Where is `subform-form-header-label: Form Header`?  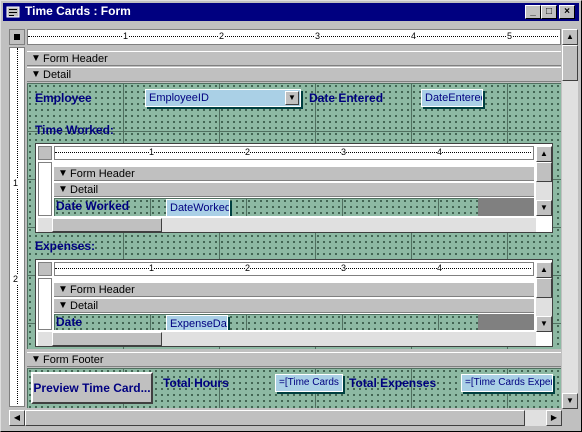 subform-form-header-label: Form Header is located at coordinates (102, 174).